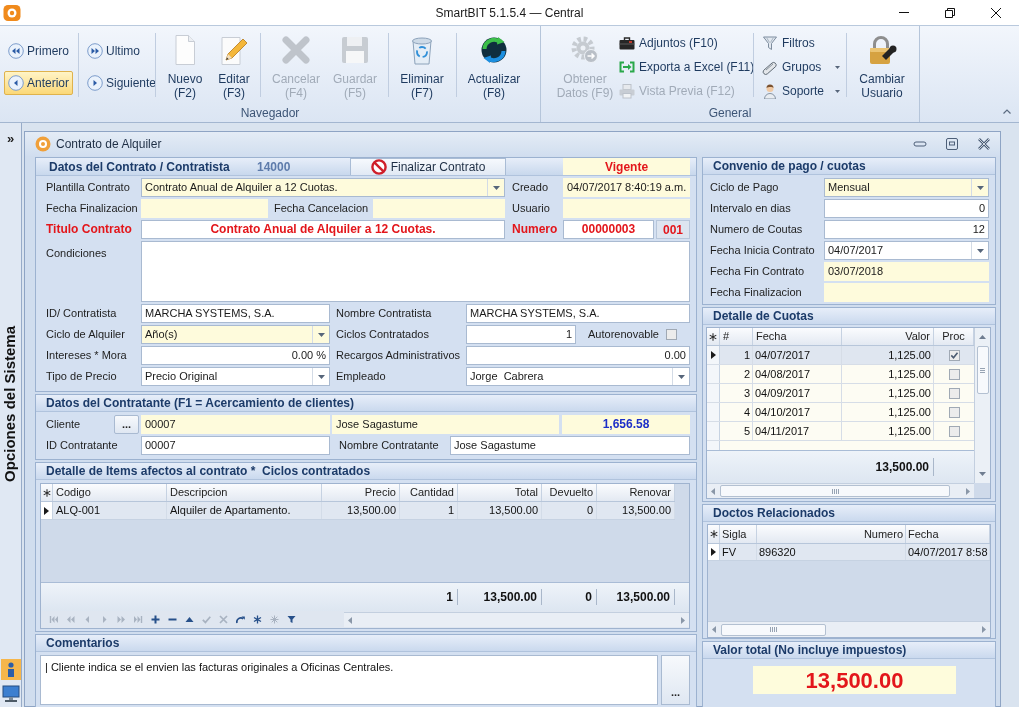 The image size is (1019, 707). I want to click on column-header: Sigla, so click(738, 534).